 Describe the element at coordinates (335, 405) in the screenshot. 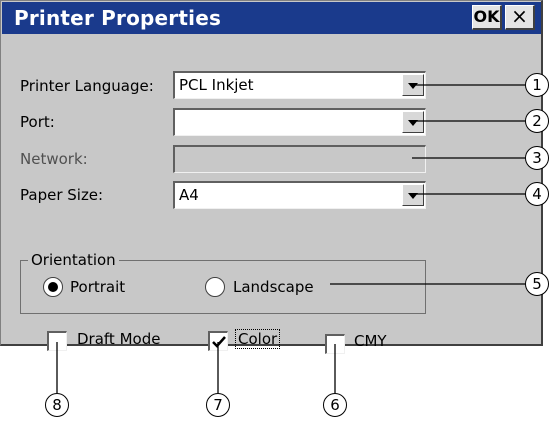

I see `callout-6: 6` at that location.